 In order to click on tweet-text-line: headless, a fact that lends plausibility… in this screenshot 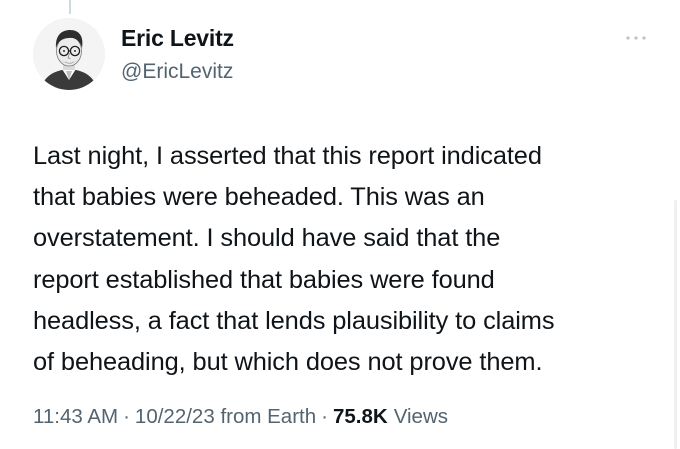, I will do `click(294, 320)`.